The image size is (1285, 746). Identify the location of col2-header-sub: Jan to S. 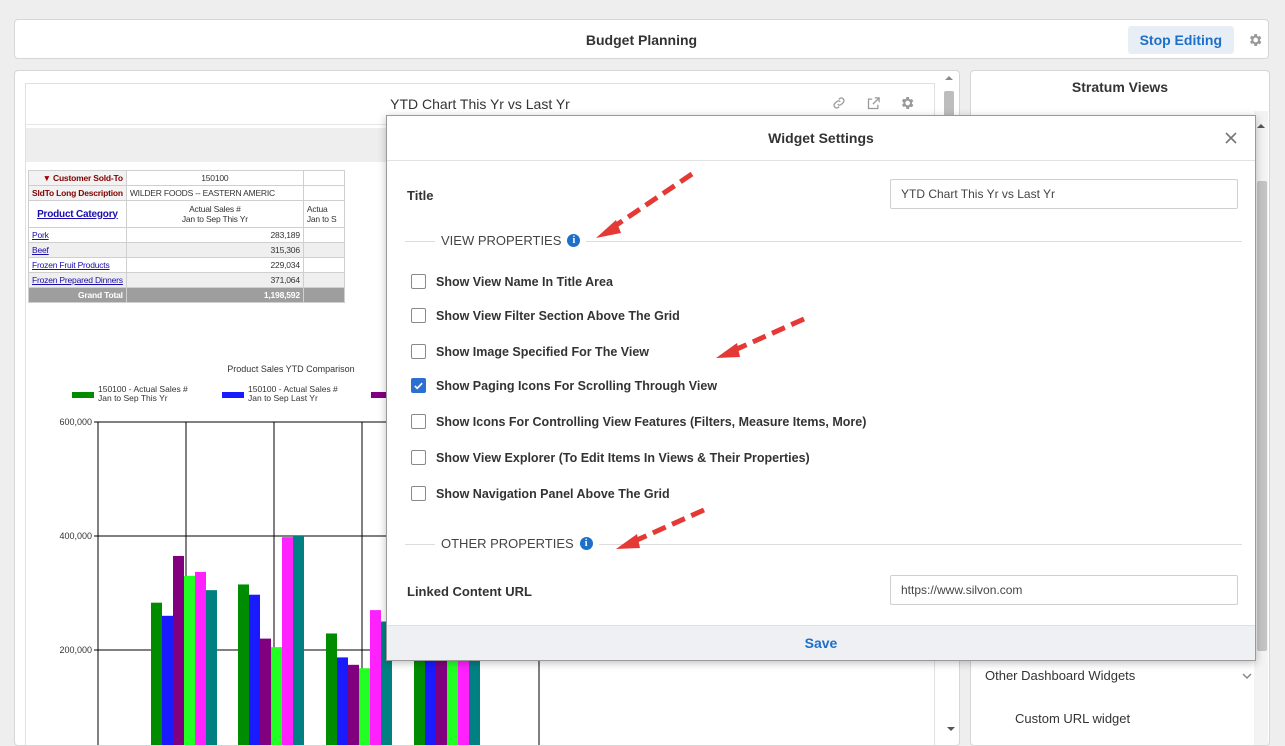
(321, 219).